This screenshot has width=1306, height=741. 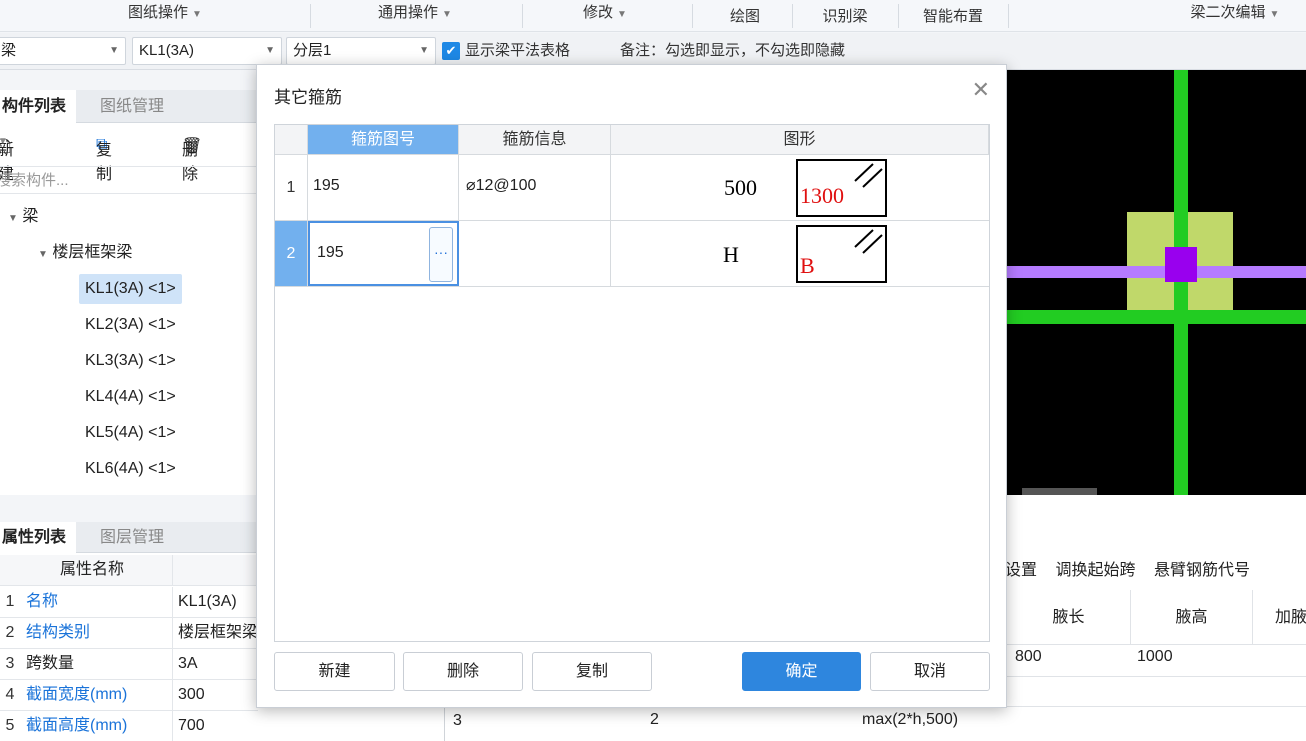 I want to click on property-row: 3 跨数量 3A, so click(x=129, y=664).